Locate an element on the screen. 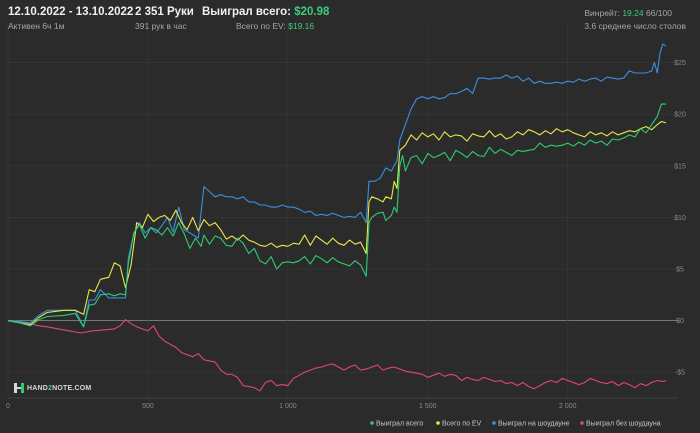 The width and height of the screenshot is (700, 433). x-axis-ticks: 0 500 1 000 1 500 2 000 is located at coordinates (291, 406).